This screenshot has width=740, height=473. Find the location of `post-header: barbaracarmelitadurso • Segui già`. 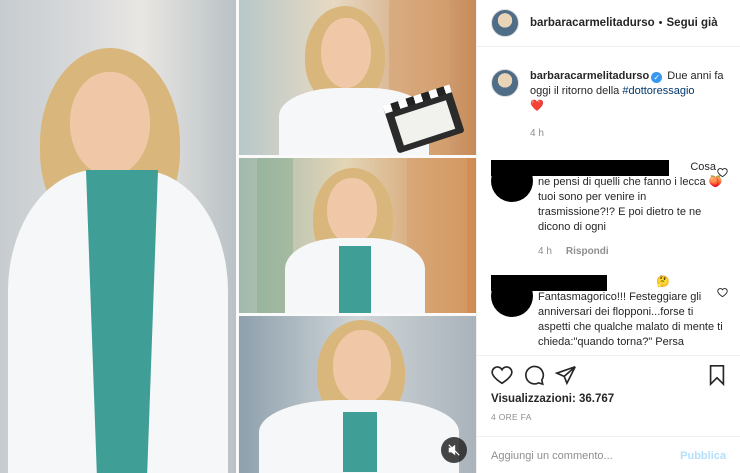

post-header: barbaracarmelitadurso • Segui già is located at coordinates (608, 23).